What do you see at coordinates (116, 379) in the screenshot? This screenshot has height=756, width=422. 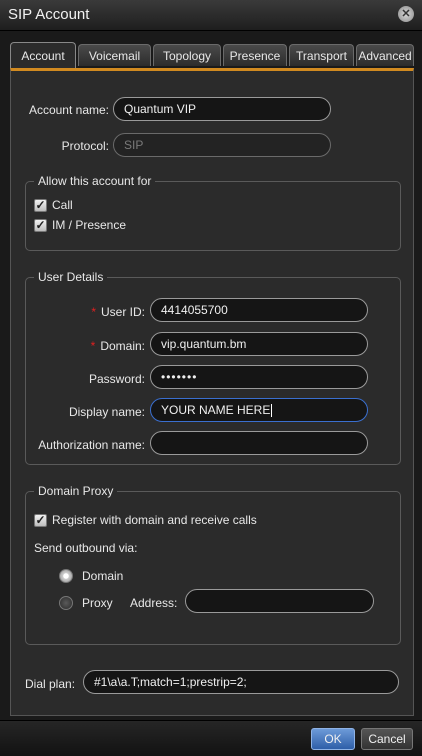 I see `password-label: Password:` at bounding box center [116, 379].